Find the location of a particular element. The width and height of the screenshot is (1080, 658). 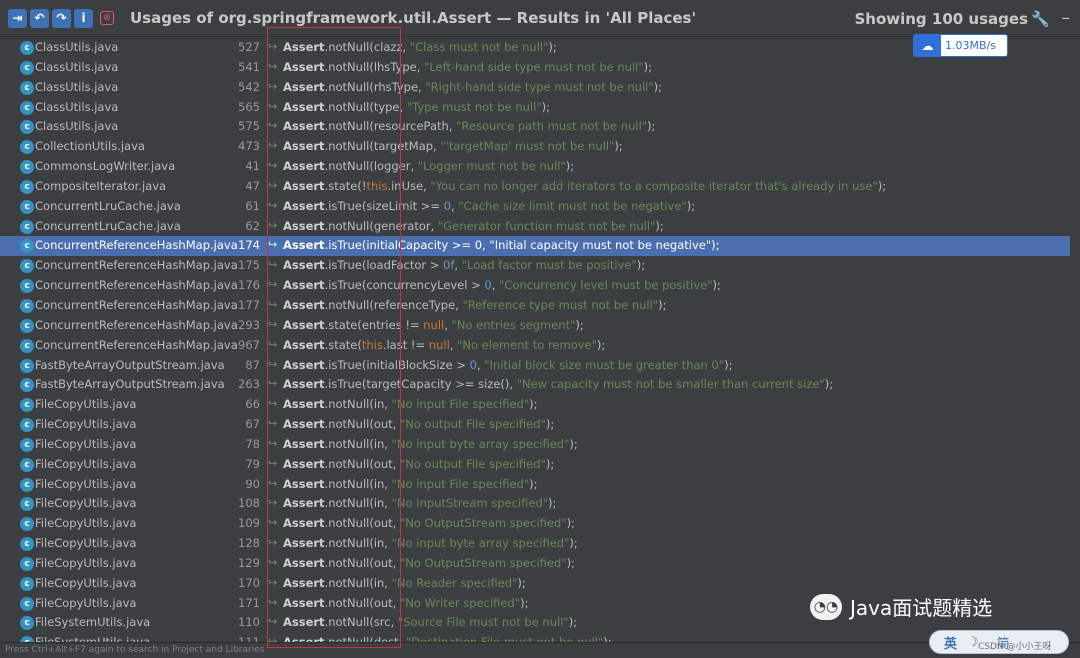

code-token: "No InputStream specified" is located at coordinates (470, 503).